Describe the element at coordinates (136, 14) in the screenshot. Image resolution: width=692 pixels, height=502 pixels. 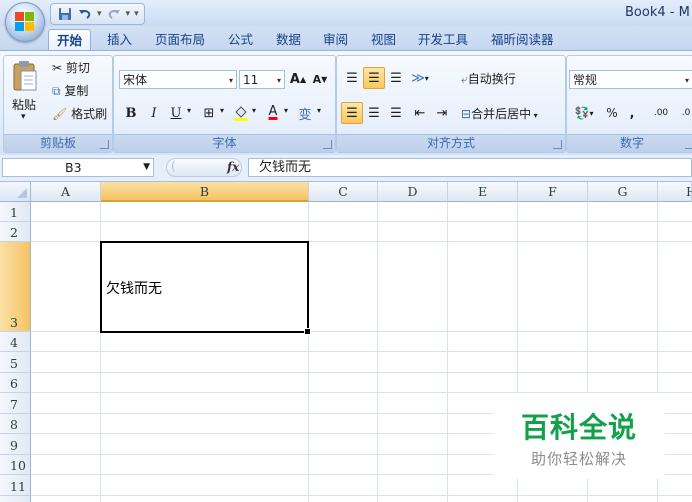
I see `customize-qat-icon: ▾` at that location.